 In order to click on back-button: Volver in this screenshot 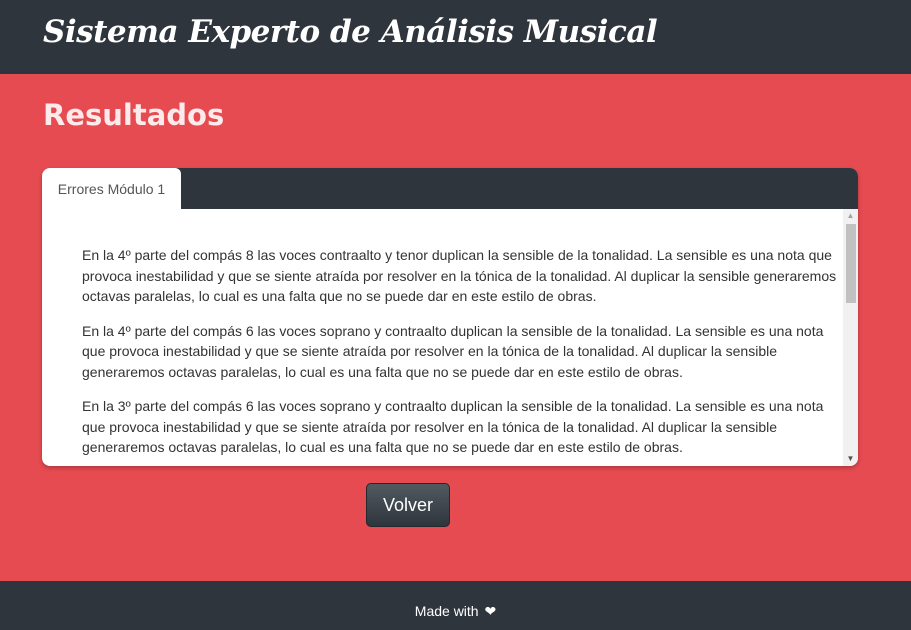, I will do `click(408, 505)`.